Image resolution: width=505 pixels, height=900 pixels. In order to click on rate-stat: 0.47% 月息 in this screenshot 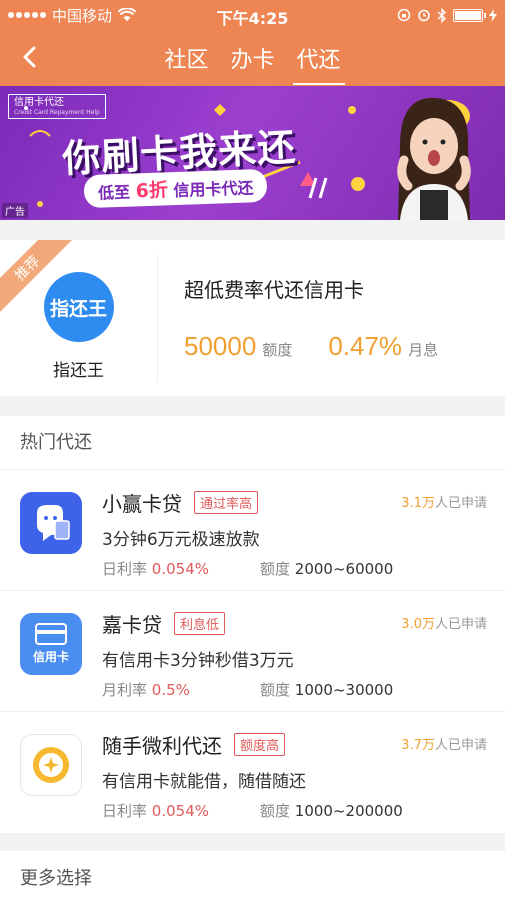, I will do `click(383, 346)`.